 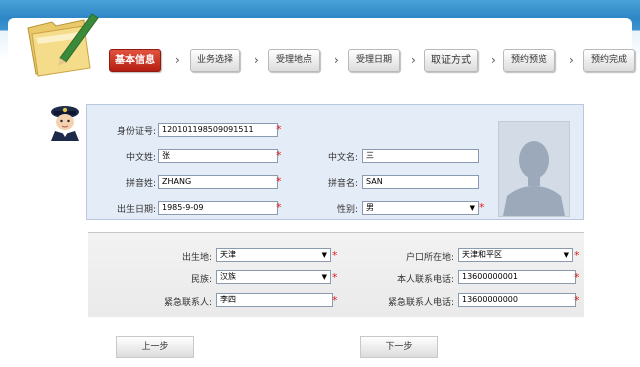 What do you see at coordinates (347, 210) in the screenshot?
I see `gender-label: 性别:` at bounding box center [347, 210].